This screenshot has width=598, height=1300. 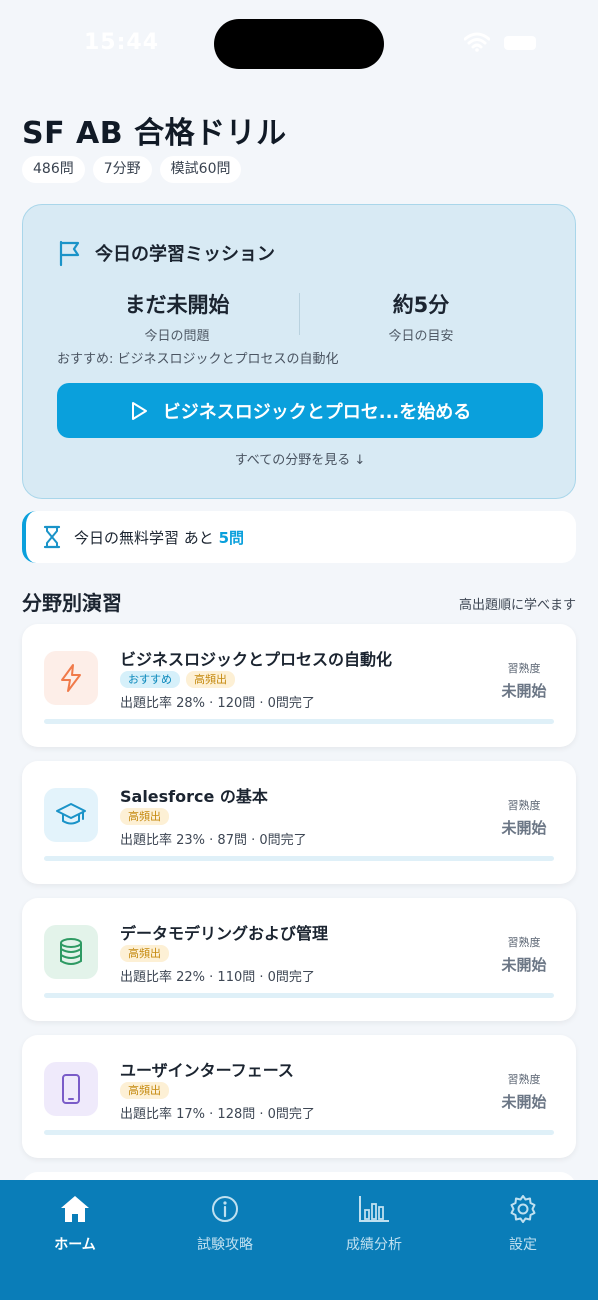 What do you see at coordinates (122, 169) in the screenshot?
I see `chip-domain-count: 7分野` at bounding box center [122, 169].